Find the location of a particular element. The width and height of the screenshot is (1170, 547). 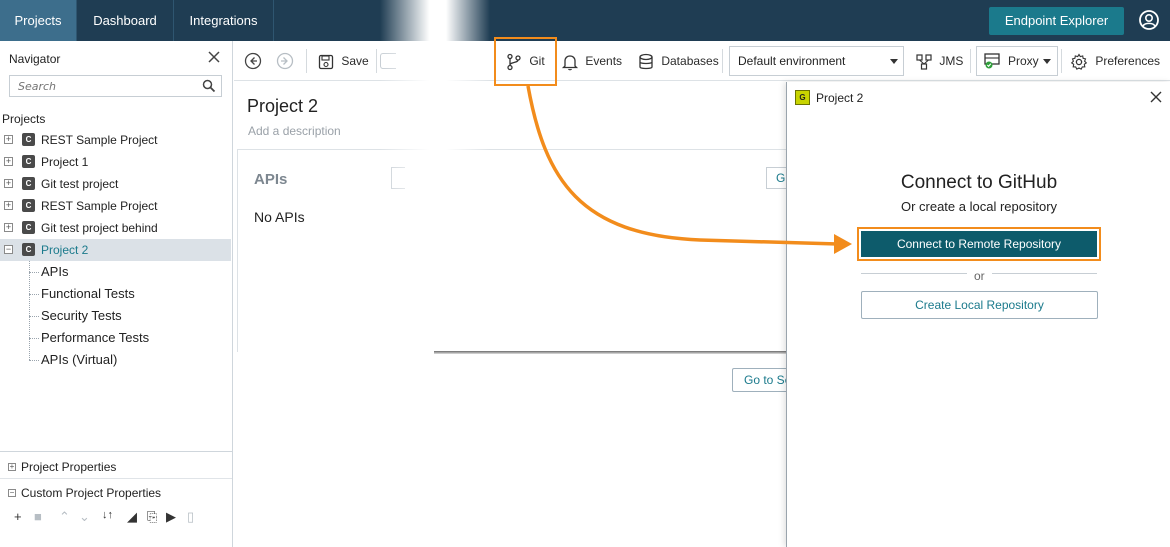

eraser-icon: ◢ is located at coordinates (132, 517).